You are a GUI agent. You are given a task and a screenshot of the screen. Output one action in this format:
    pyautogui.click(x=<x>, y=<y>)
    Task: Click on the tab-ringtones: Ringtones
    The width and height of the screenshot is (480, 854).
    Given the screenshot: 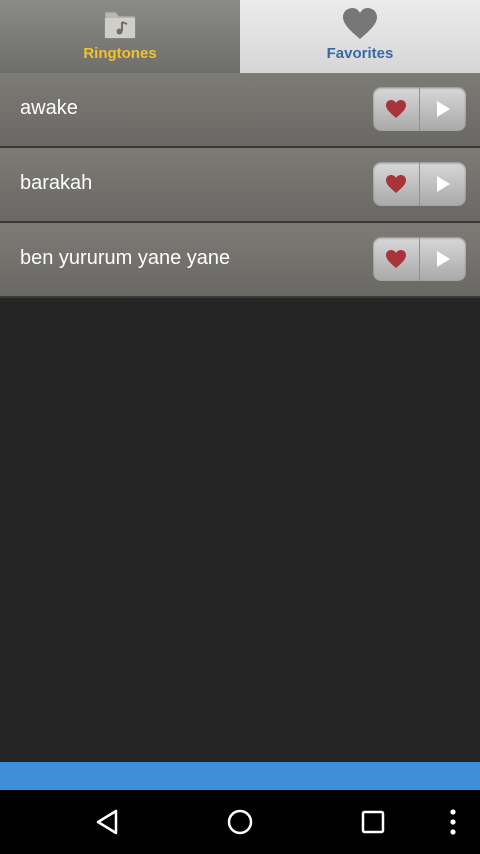 What is the action you would take?
    pyautogui.click(x=120, y=36)
    